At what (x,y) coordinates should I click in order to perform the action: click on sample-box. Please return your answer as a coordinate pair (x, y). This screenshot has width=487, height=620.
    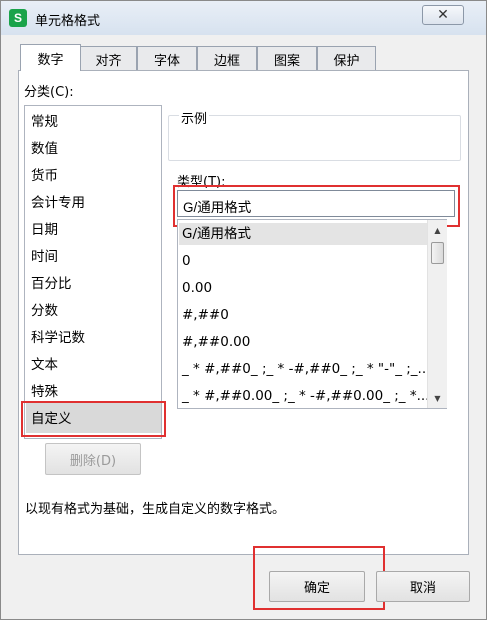
    Looking at the image, I should click on (314, 138).